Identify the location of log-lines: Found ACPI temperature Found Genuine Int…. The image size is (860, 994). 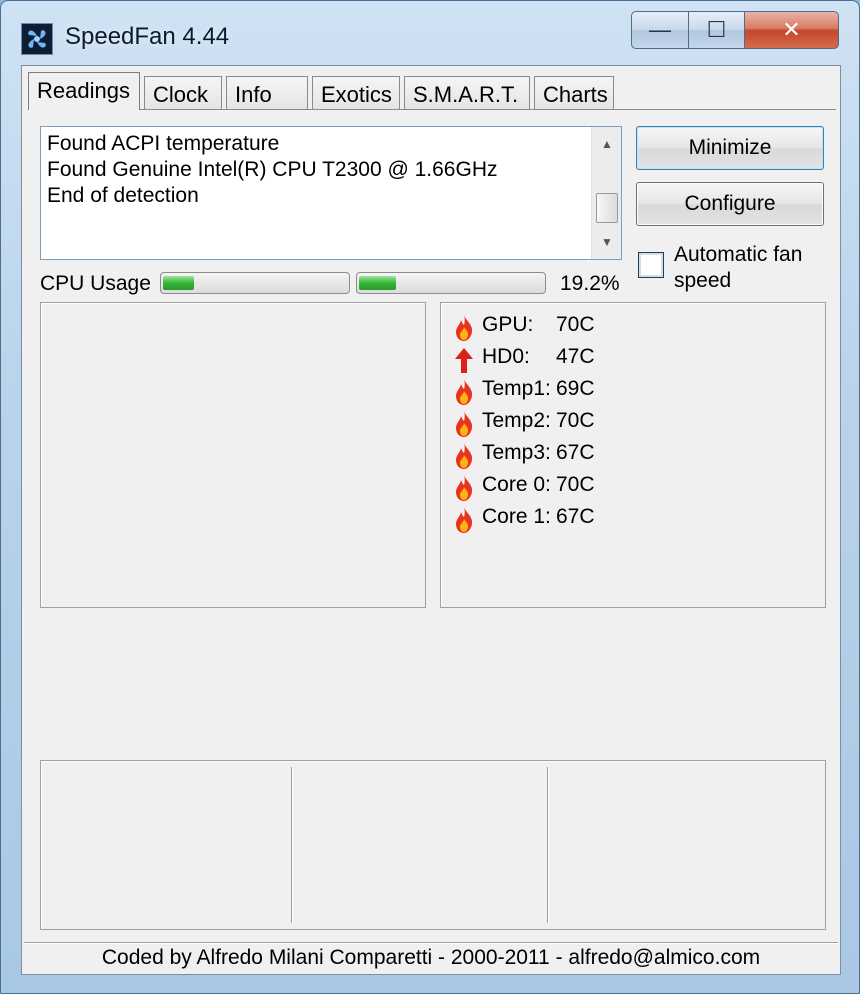
(272, 170).